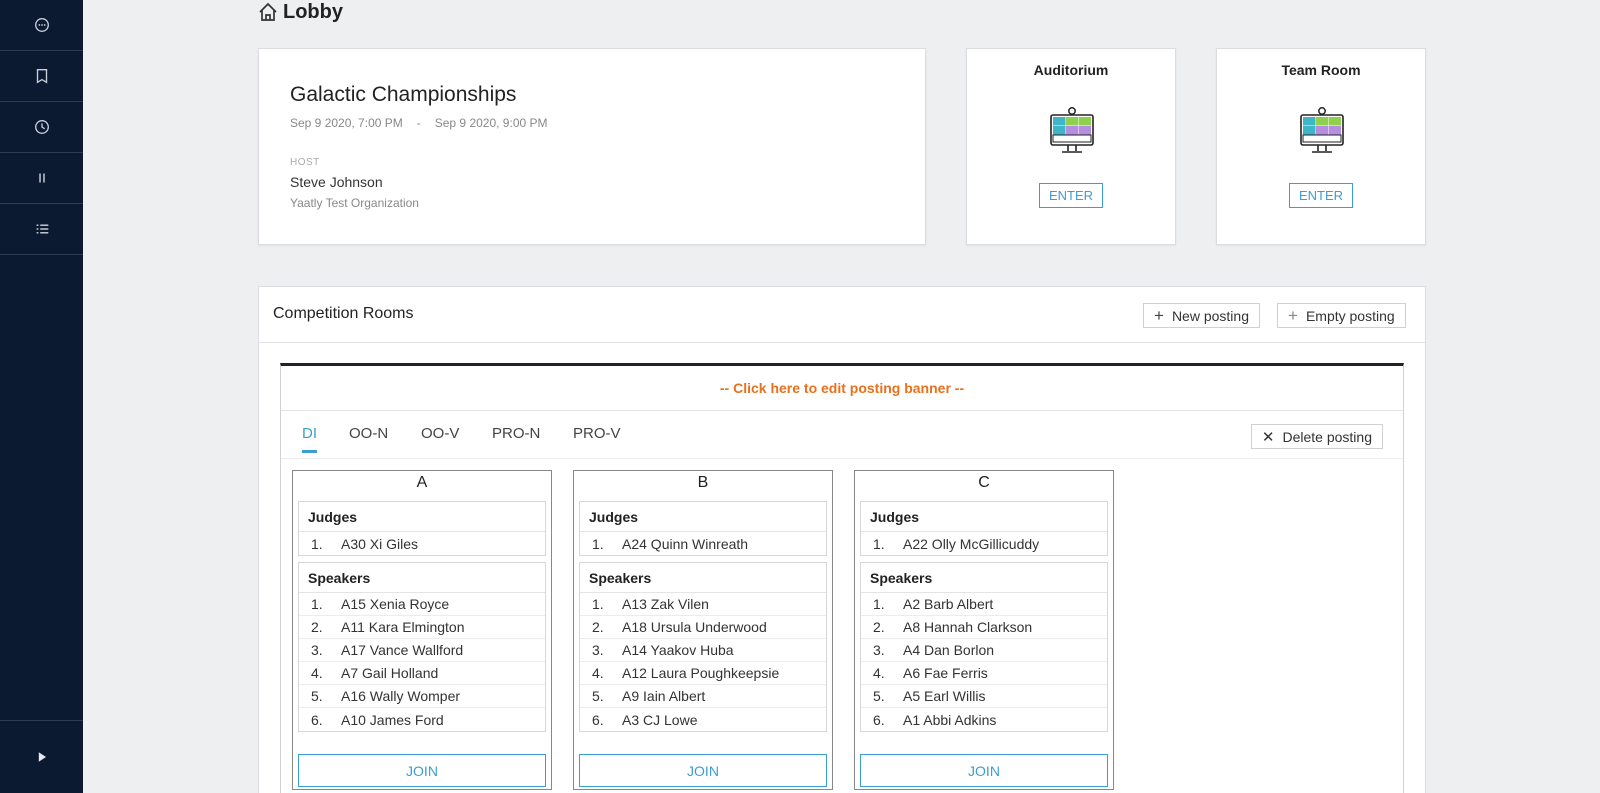 This screenshot has width=1600, height=793. What do you see at coordinates (305, 162) in the screenshot?
I see `host-label: HOST` at bounding box center [305, 162].